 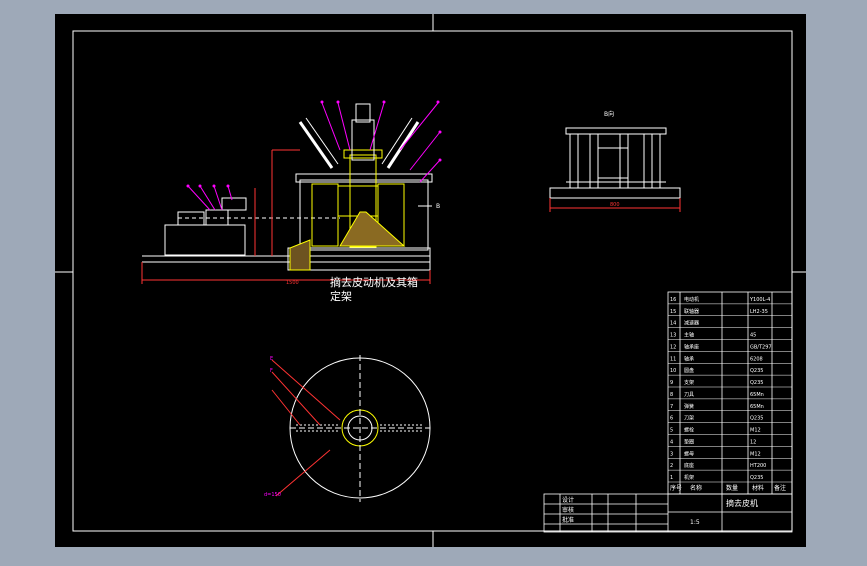 What do you see at coordinates (689, 441) in the screenshot?
I see `parts-cell-name: 垫圈` at bounding box center [689, 441].